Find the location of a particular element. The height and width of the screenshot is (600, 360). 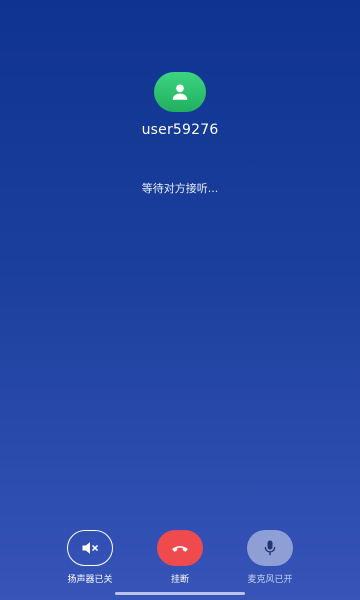

hangup-control: 挂断 is located at coordinates (180, 557).